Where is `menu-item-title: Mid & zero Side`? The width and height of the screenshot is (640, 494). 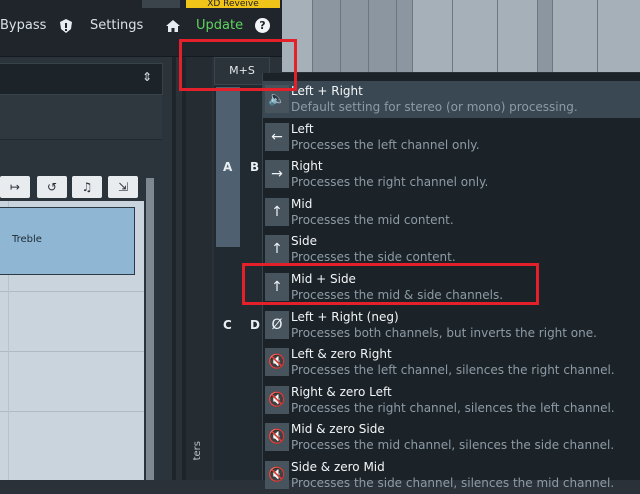
menu-item-title: Mid & zero Side is located at coordinates (338, 429).